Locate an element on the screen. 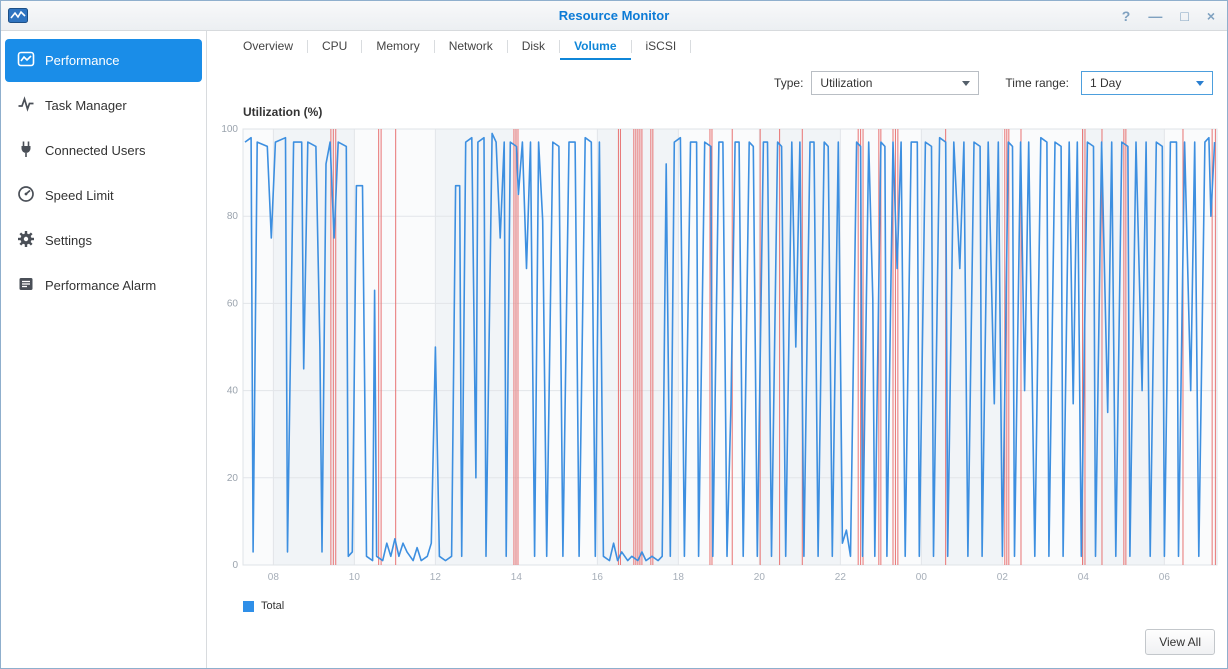 Image resolution: width=1228 pixels, height=669 pixels. svg-text: 10 is located at coordinates (355, 577).